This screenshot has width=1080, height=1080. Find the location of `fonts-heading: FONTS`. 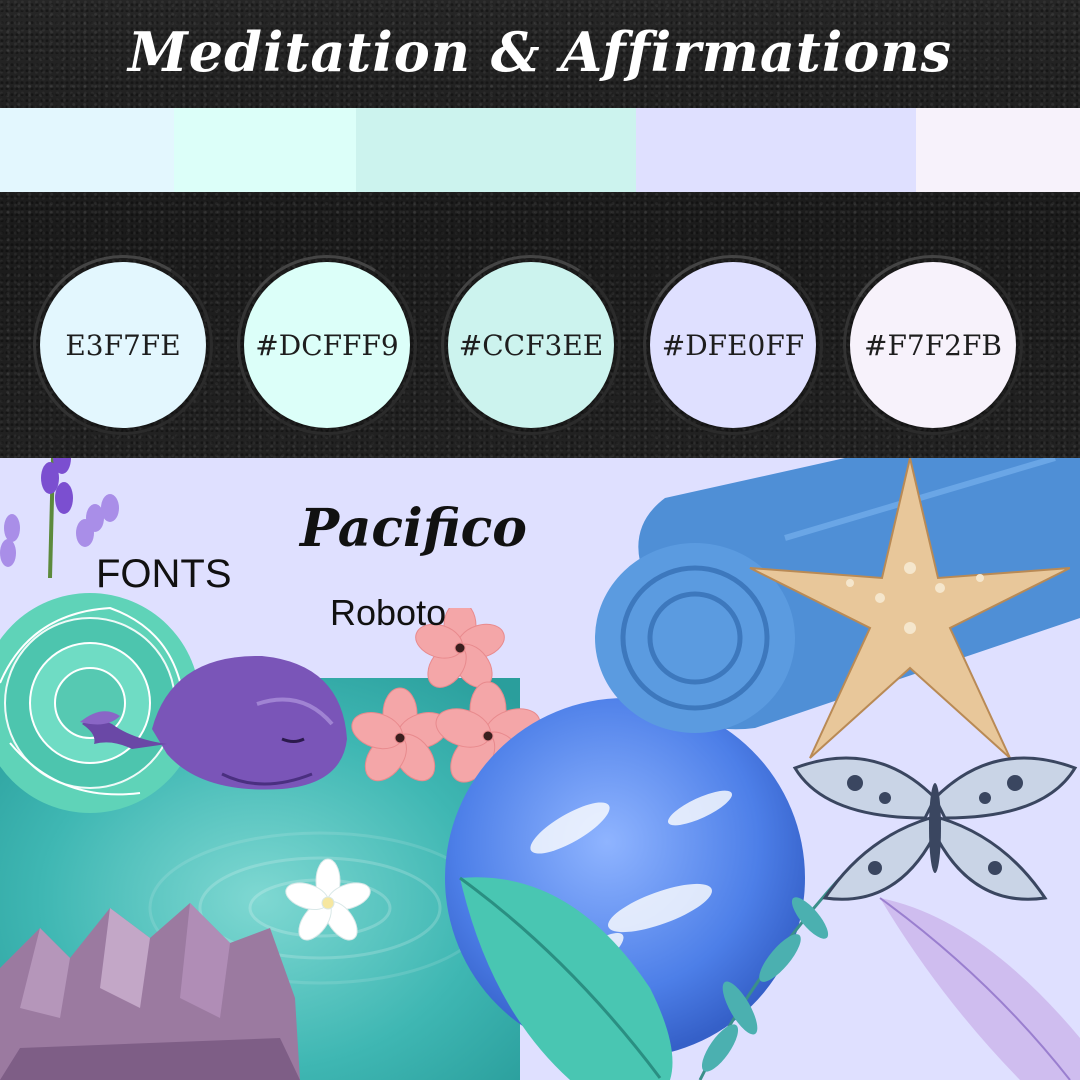

fonts-heading: FONTS is located at coordinates (164, 574).